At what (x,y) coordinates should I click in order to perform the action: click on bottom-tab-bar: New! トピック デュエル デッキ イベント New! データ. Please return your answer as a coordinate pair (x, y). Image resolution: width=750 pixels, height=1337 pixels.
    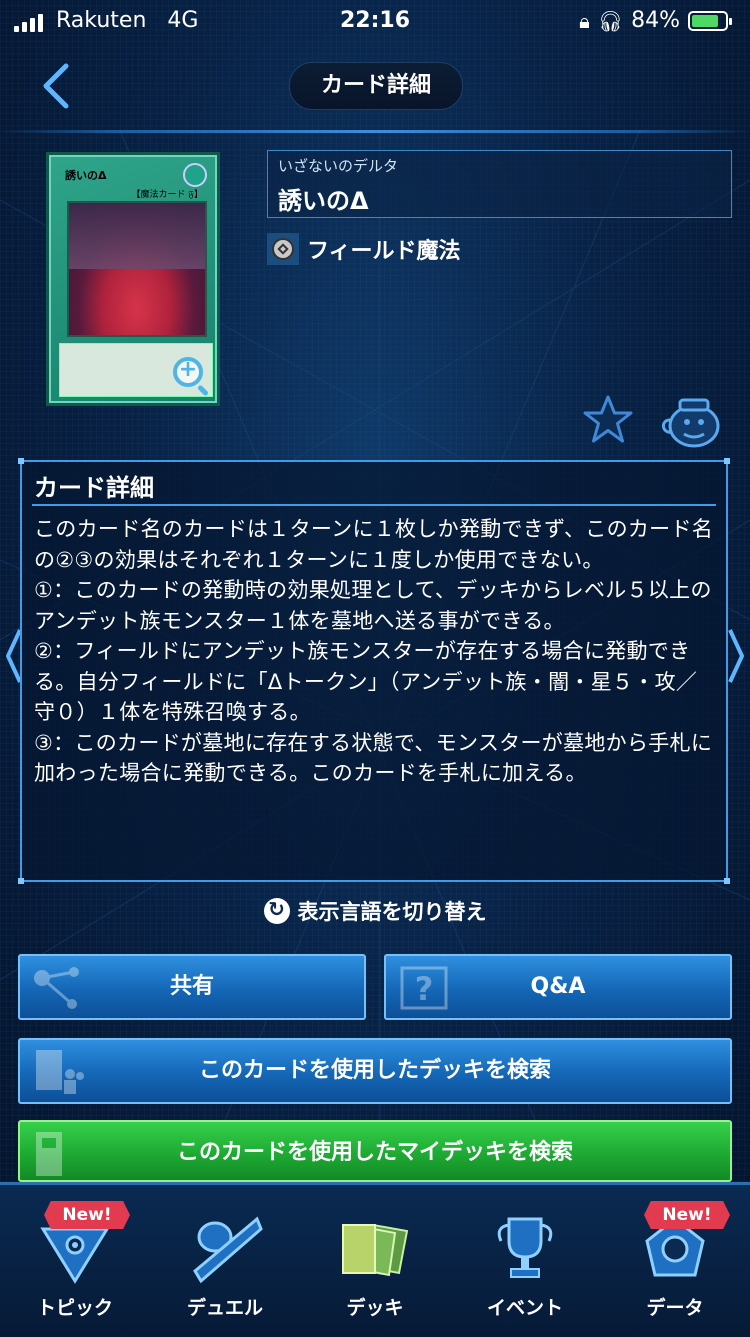
    Looking at the image, I should click on (375, 1259).